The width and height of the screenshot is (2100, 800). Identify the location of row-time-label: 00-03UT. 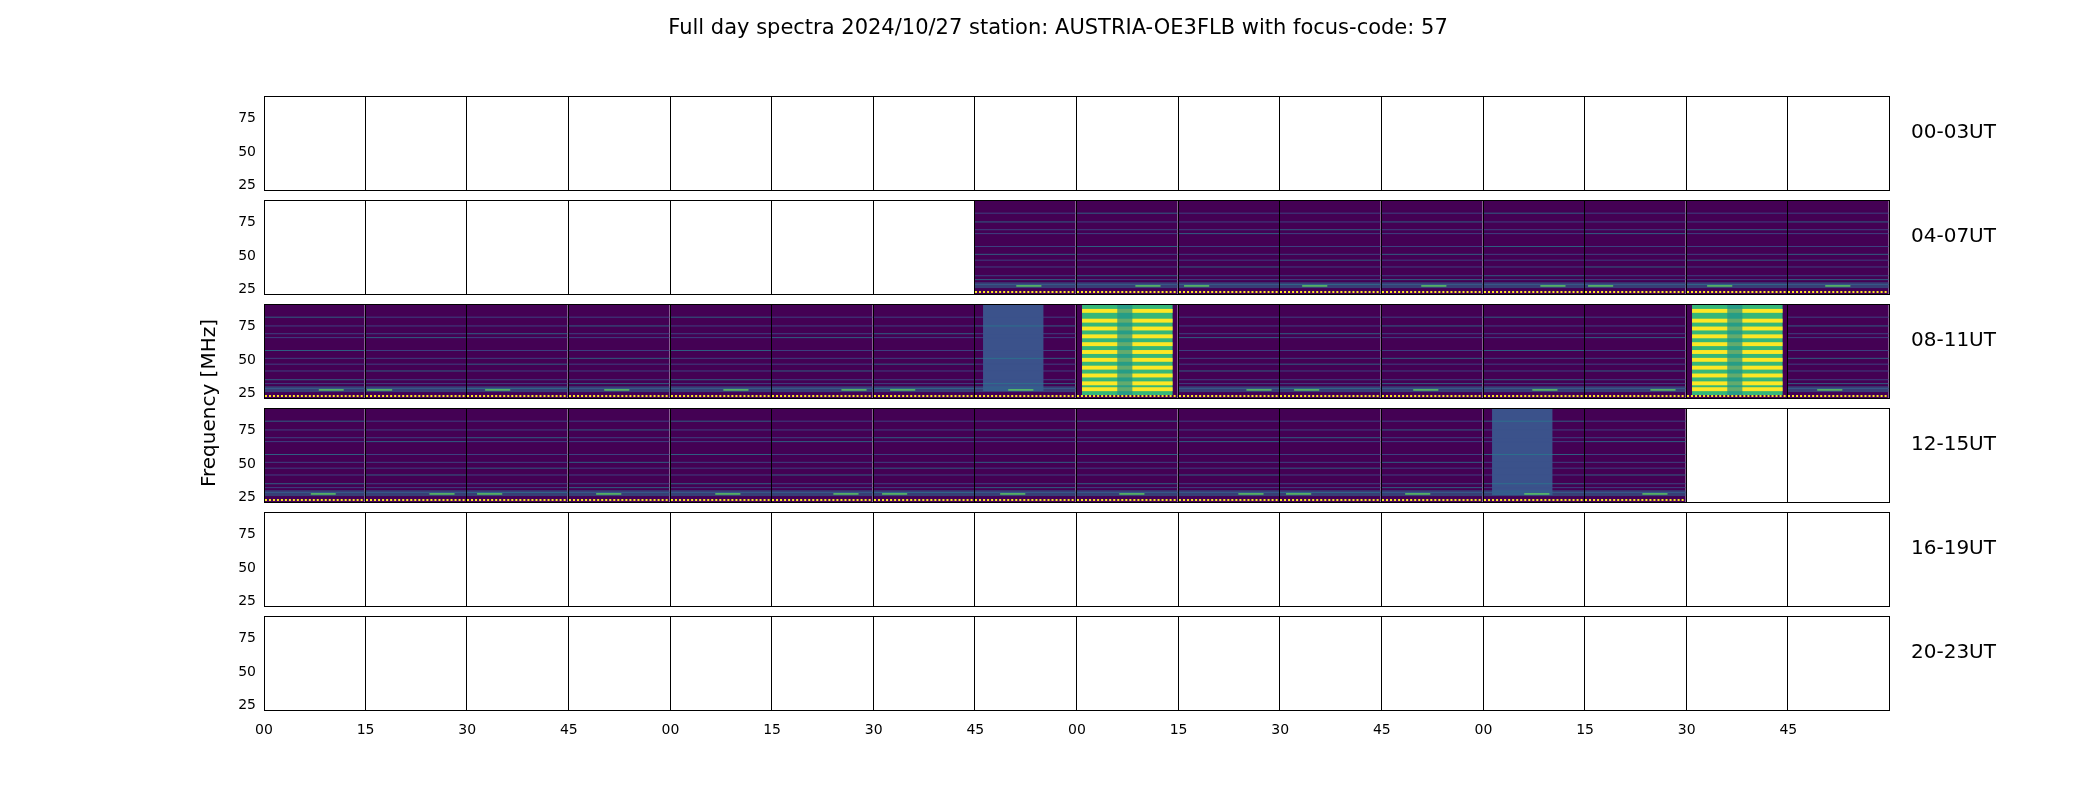
(1953, 131).